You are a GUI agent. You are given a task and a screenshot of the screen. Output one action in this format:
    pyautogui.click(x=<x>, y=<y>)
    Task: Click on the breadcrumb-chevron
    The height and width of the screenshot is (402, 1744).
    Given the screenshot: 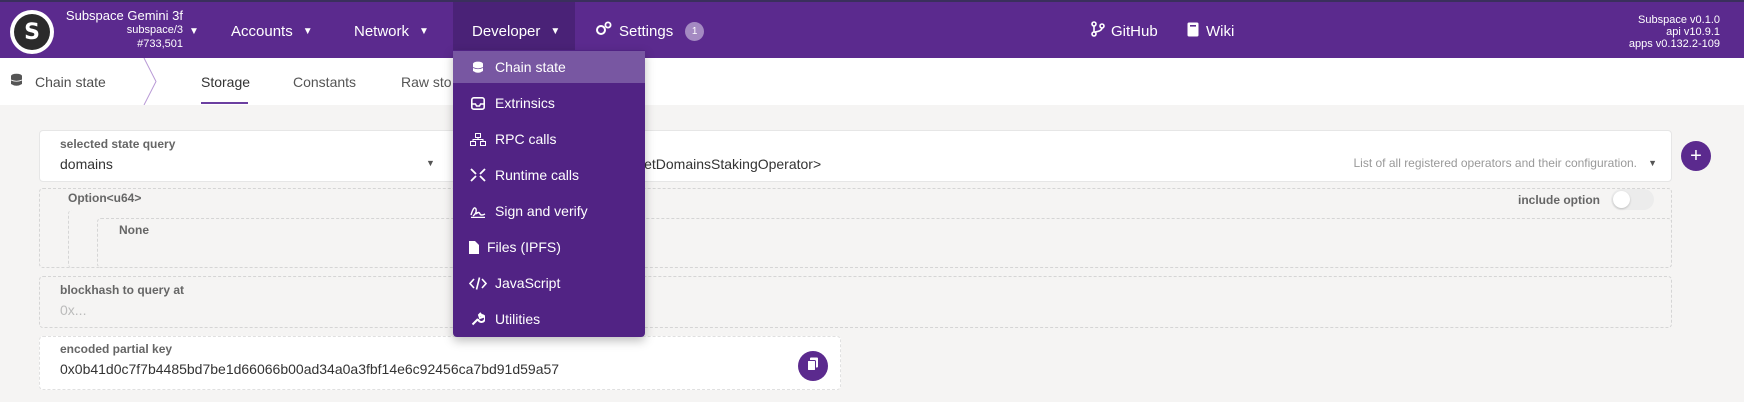 What is the action you would take?
    pyautogui.click(x=150, y=81)
    